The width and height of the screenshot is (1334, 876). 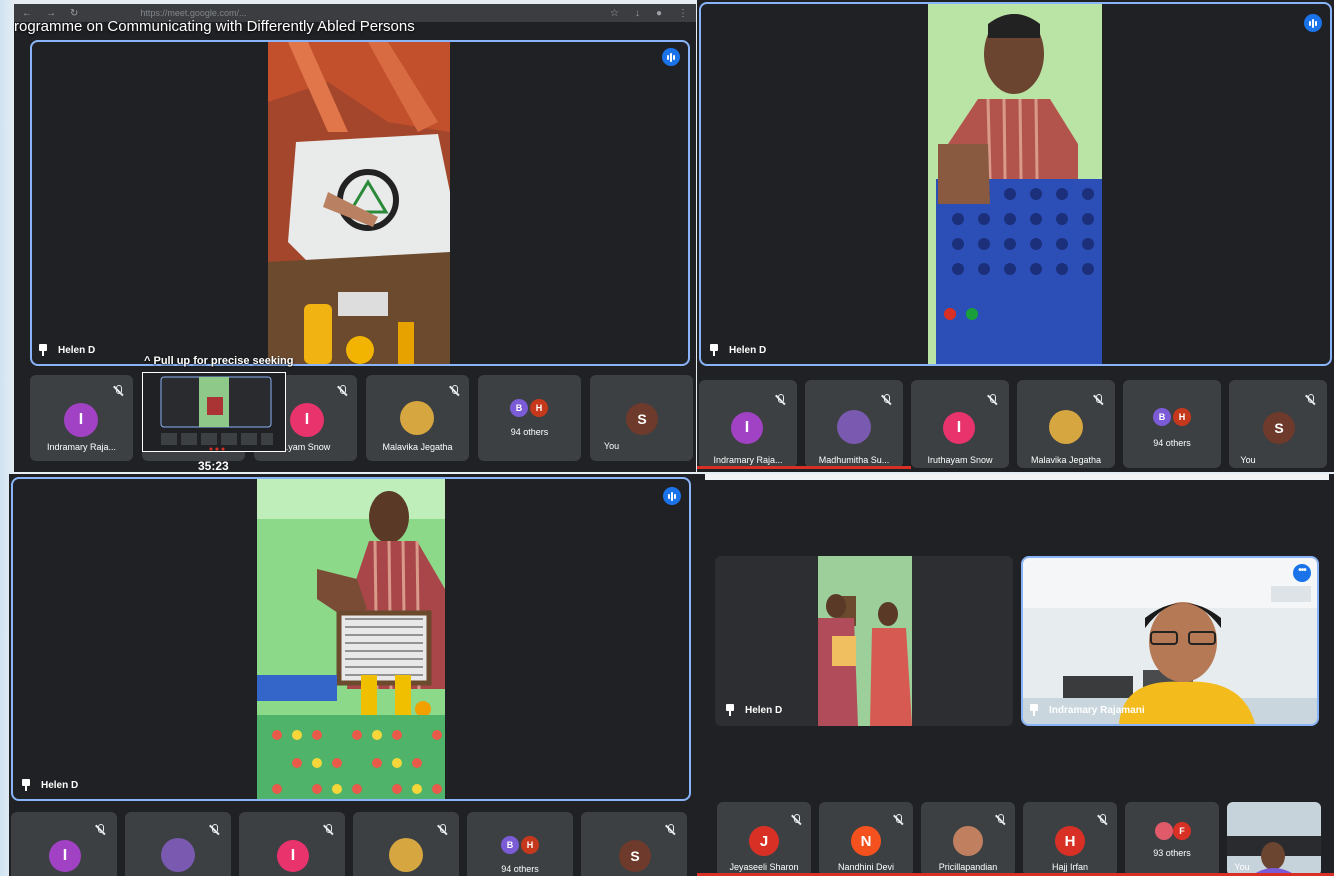 I want to click on speaker-video-tile: ••• Indramary Rajamani, so click(x=1170, y=641).